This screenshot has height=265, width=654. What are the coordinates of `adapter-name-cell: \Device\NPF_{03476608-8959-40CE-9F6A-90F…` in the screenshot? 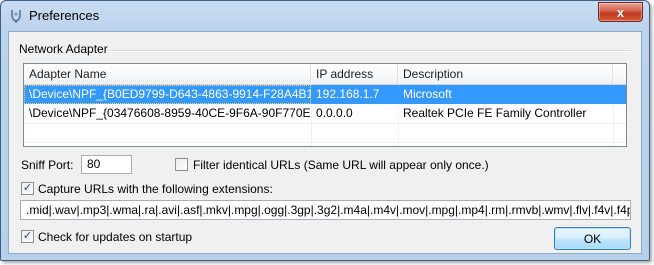 It's located at (170, 113).